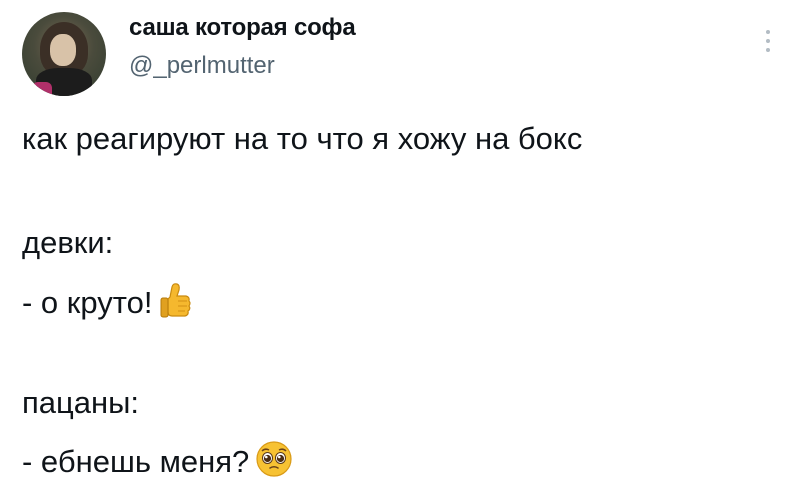  Describe the element at coordinates (136, 461) in the screenshot. I see `tweet-text: - ебнешь меня?` at that location.